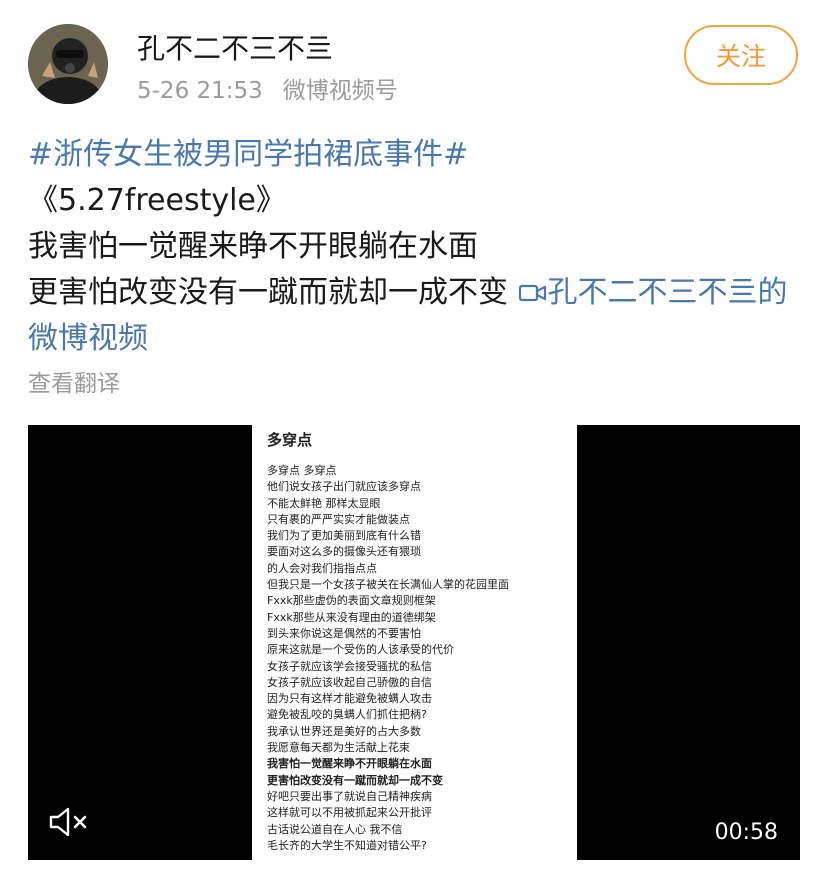 The height and width of the screenshot is (884, 828). What do you see at coordinates (335, 829) in the screenshot?
I see `lyric-line: 古话说公道自在人心 我不信` at bounding box center [335, 829].